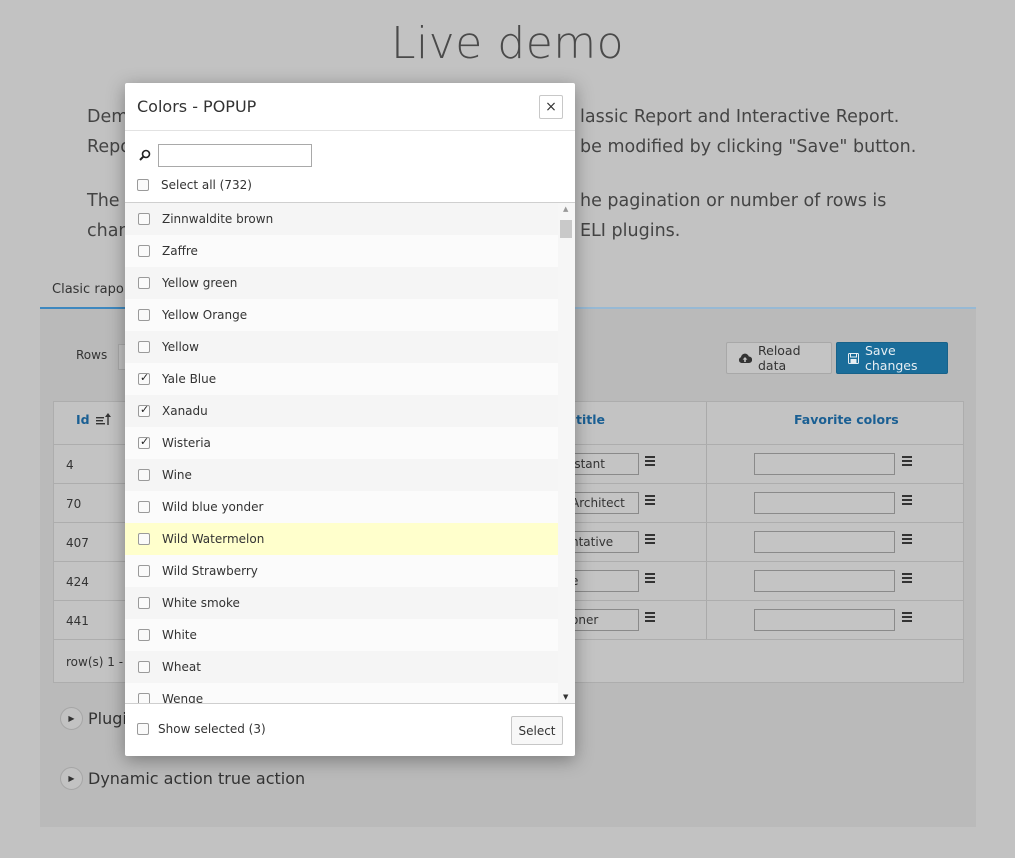 Image resolution: width=1015 pixels, height=858 pixels. Describe the element at coordinates (341, 219) in the screenshot. I see `list-item: Zinnwaldite brown` at that location.